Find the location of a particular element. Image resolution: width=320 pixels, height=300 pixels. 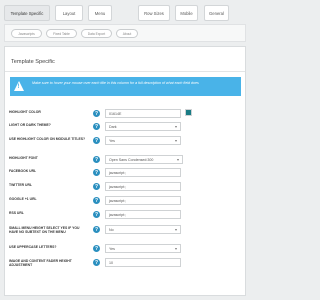

setting-label: LIGHT OR DARK THEME? is located at coordinates (30, 125).